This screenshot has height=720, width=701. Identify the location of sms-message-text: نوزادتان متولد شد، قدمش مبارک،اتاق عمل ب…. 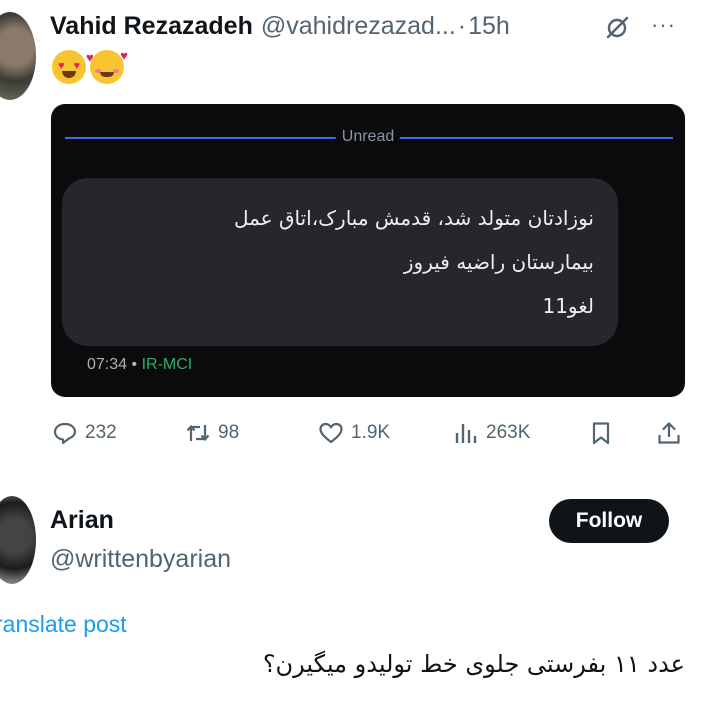
(413, 262).